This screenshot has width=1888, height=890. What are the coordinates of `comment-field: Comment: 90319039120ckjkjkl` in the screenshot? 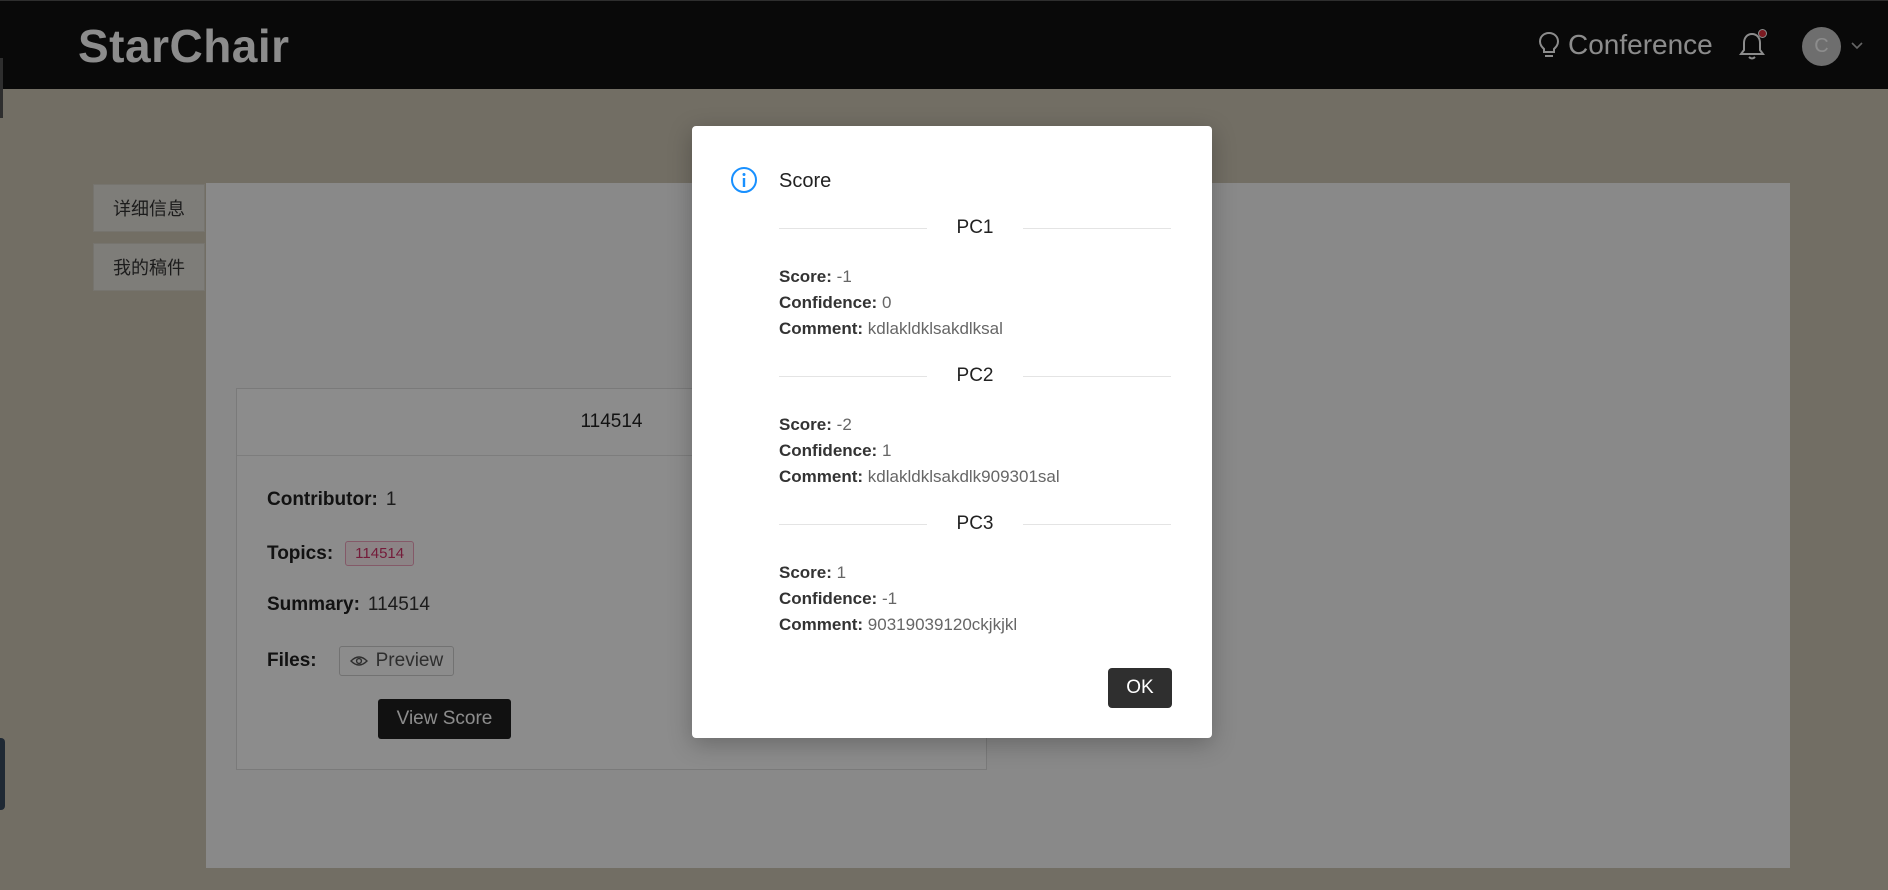 It's located at (975, 625).